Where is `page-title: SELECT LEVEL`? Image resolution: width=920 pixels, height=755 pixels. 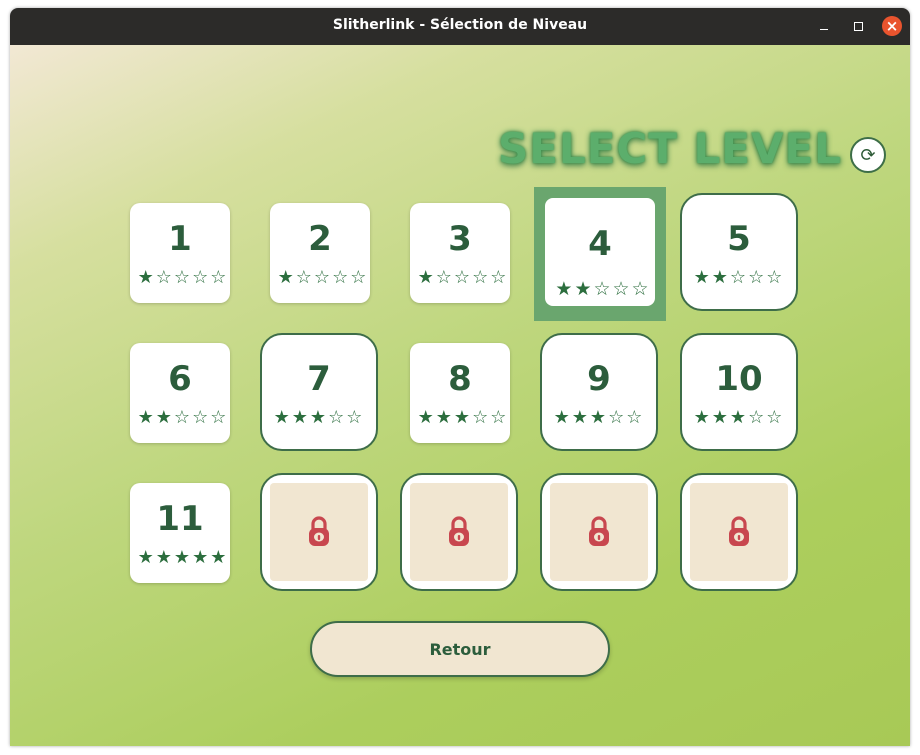
page-title: SELECT LEVEL is located at coordinates (670, 148).